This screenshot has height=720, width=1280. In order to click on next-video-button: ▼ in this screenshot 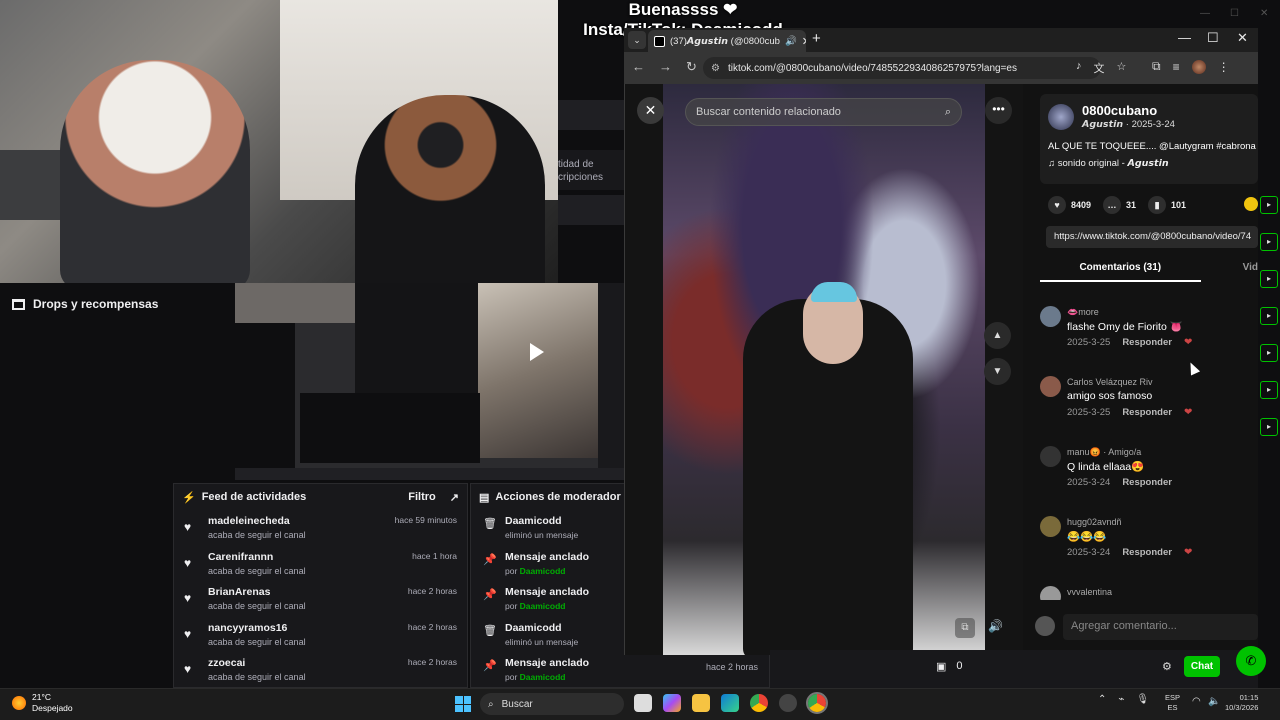, I will do `click(997, 371)`.